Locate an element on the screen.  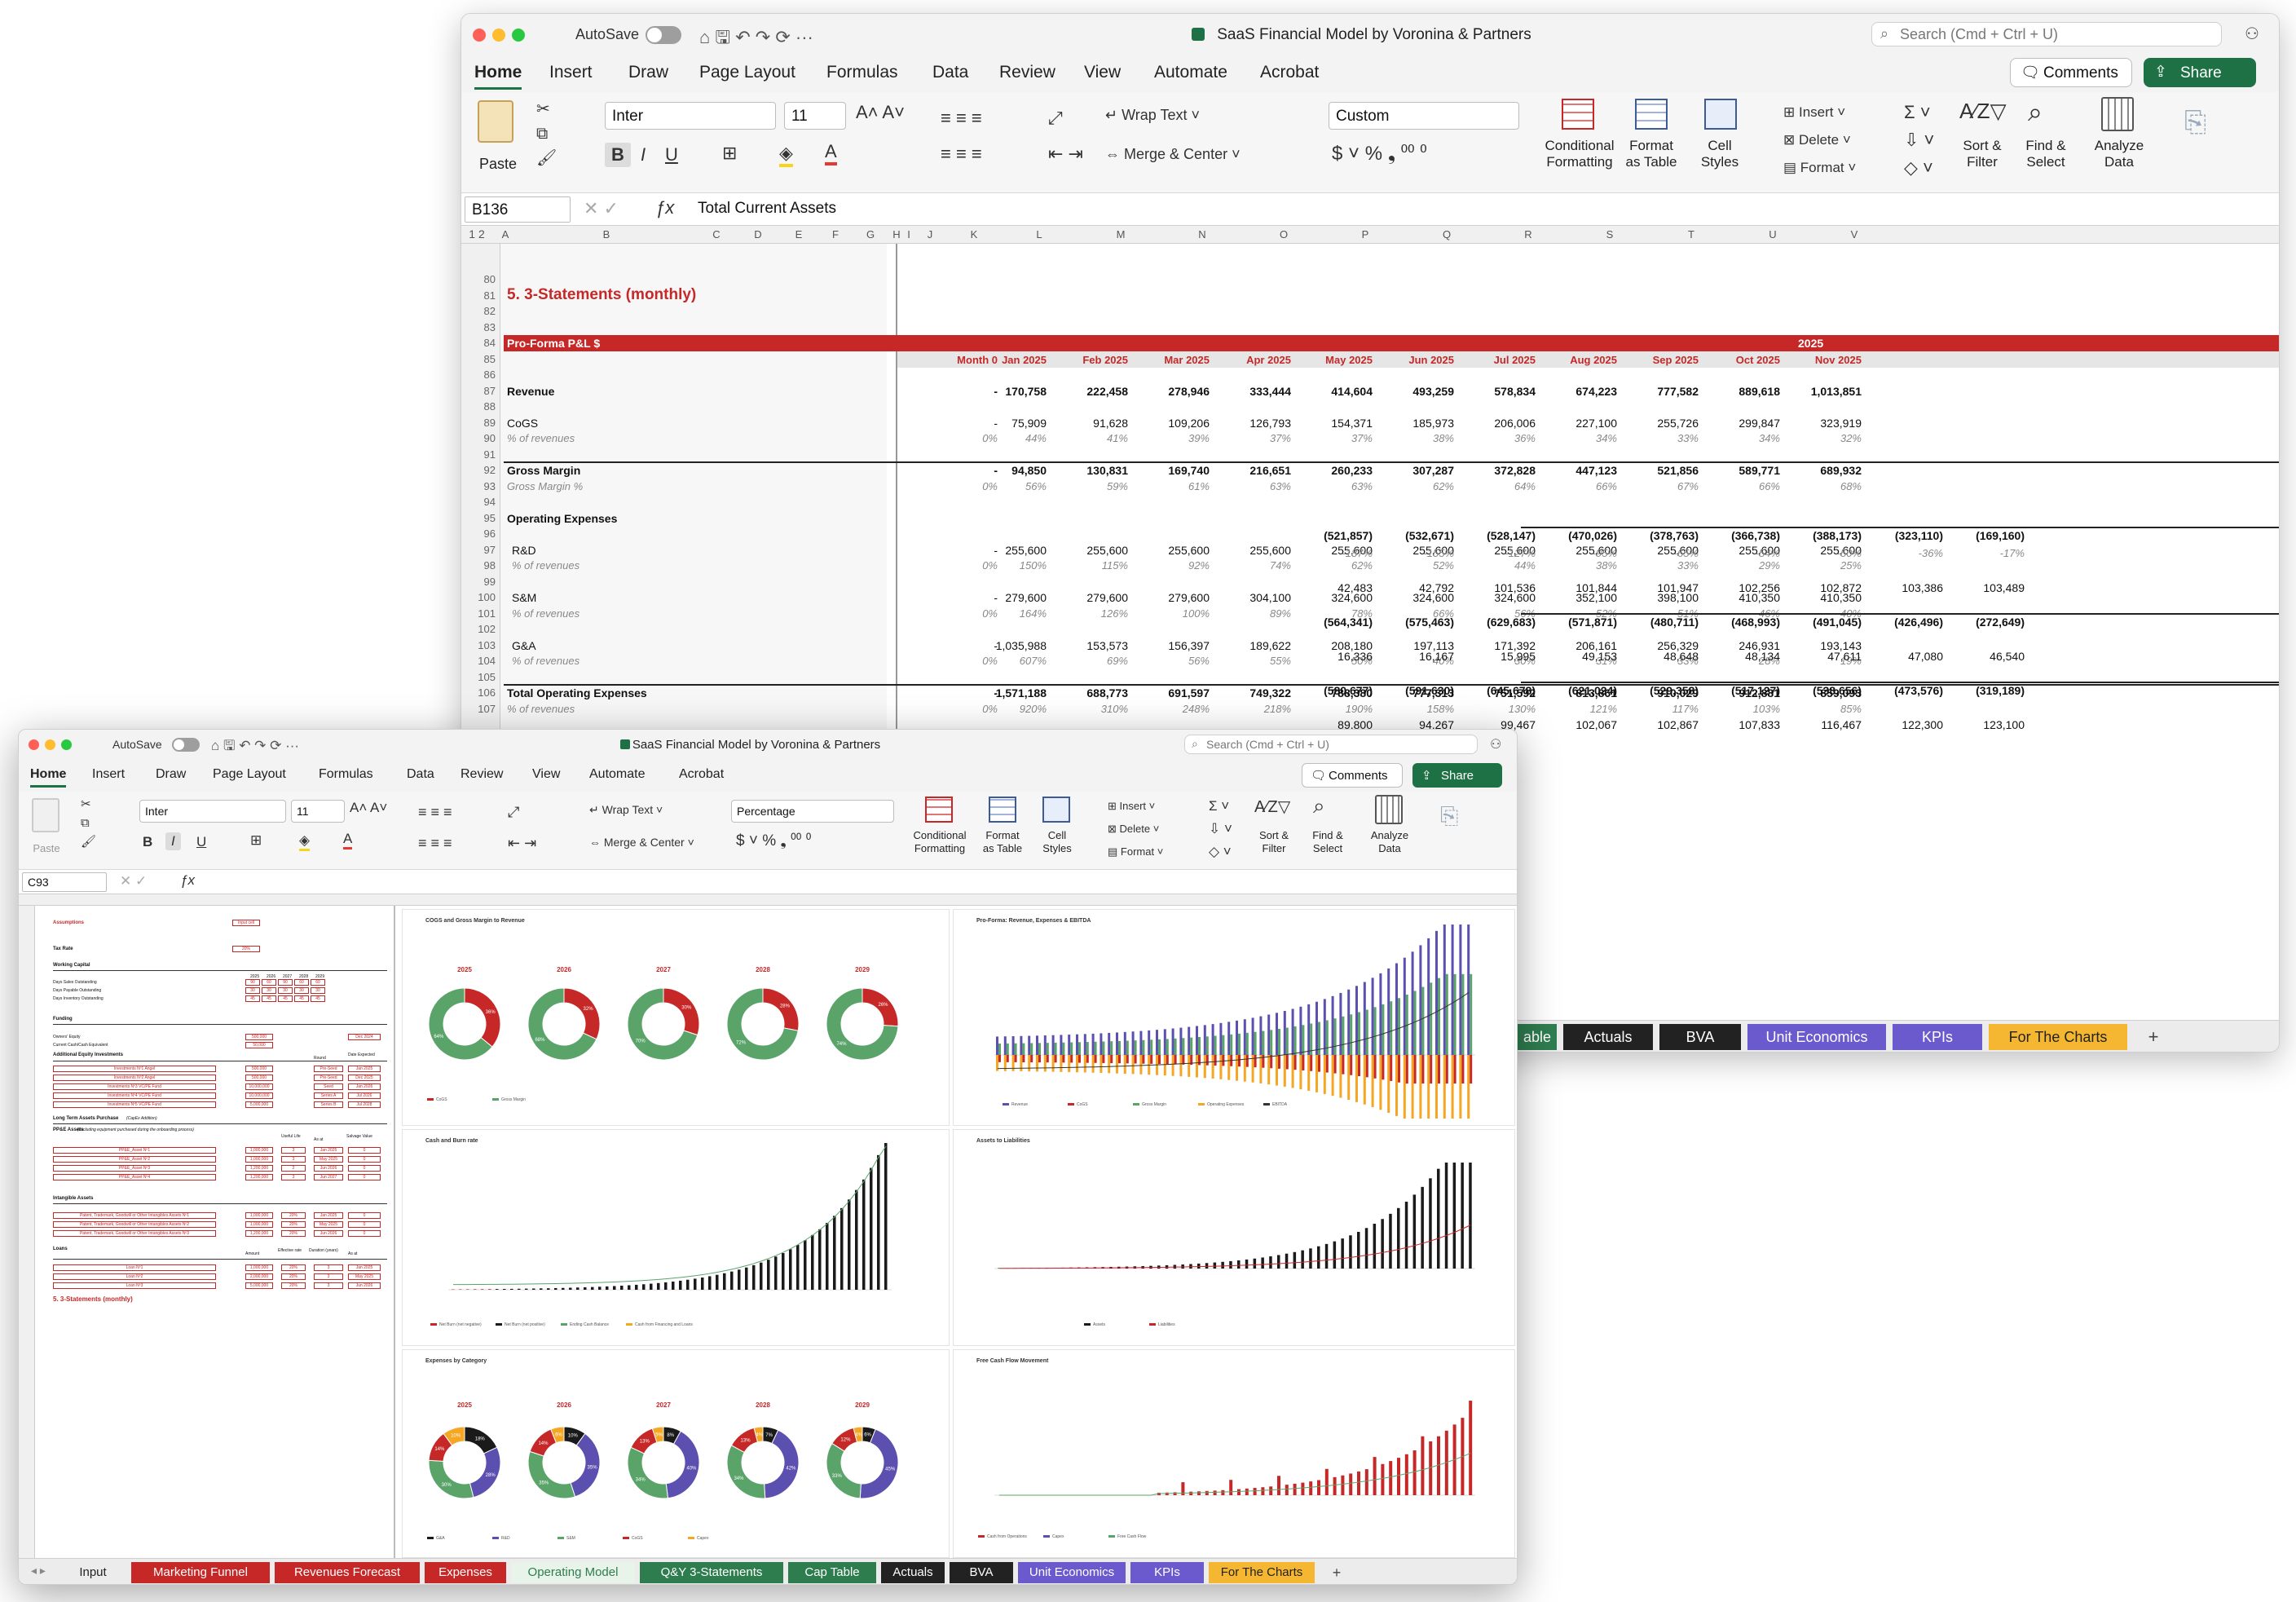
tab-automate-front: Automate is located at coordinates (617, 774).